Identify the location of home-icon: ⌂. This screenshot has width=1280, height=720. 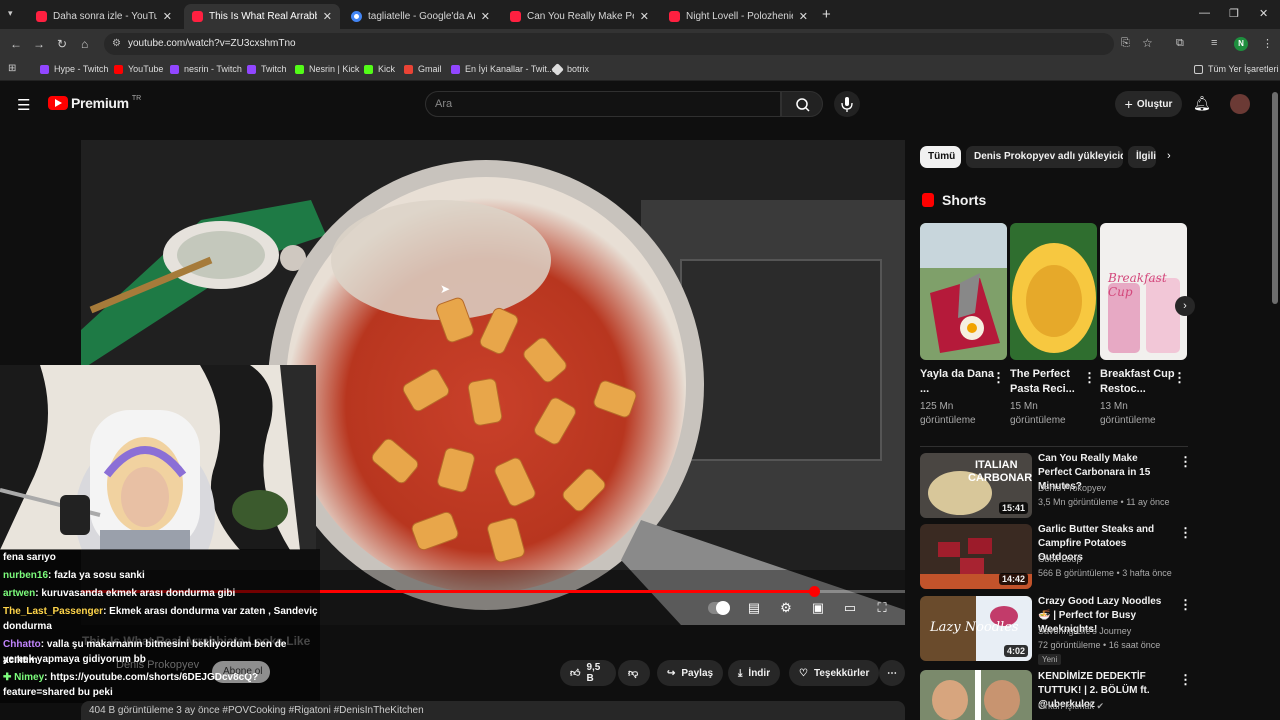
(84, 44).